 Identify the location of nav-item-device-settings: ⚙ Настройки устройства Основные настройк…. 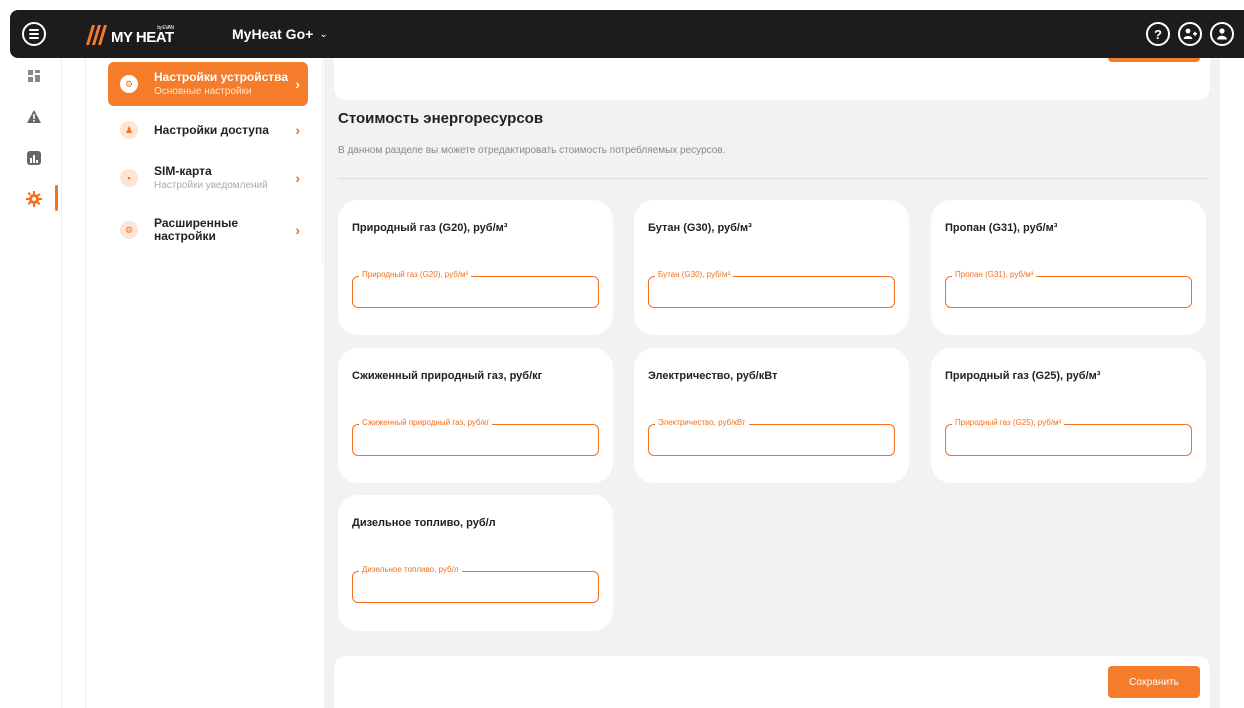
(208, 84).